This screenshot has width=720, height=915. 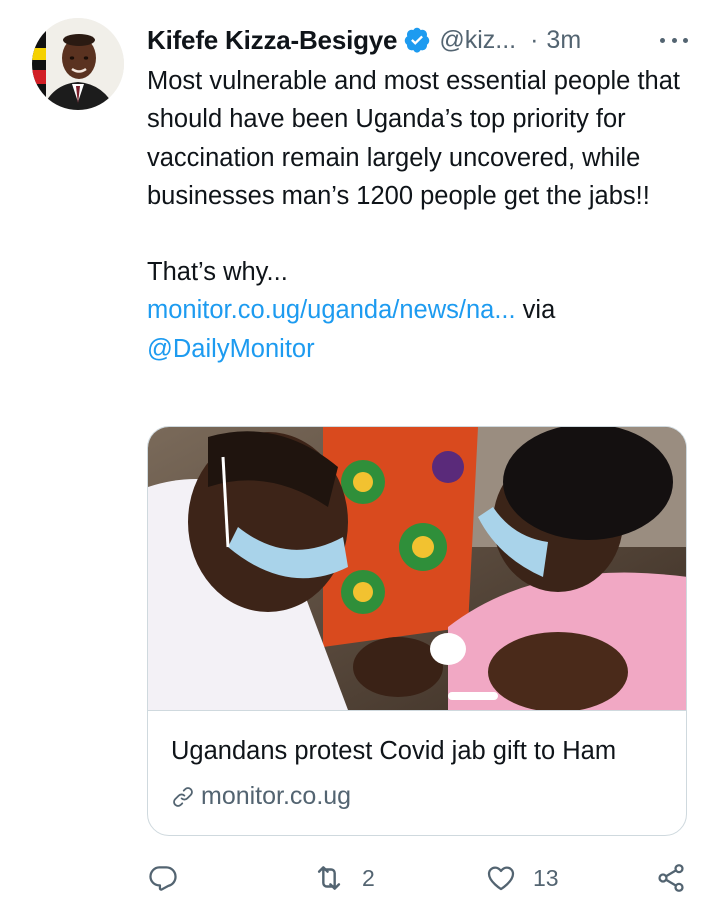 I want to click on share-button, so click(x=671, y=878).